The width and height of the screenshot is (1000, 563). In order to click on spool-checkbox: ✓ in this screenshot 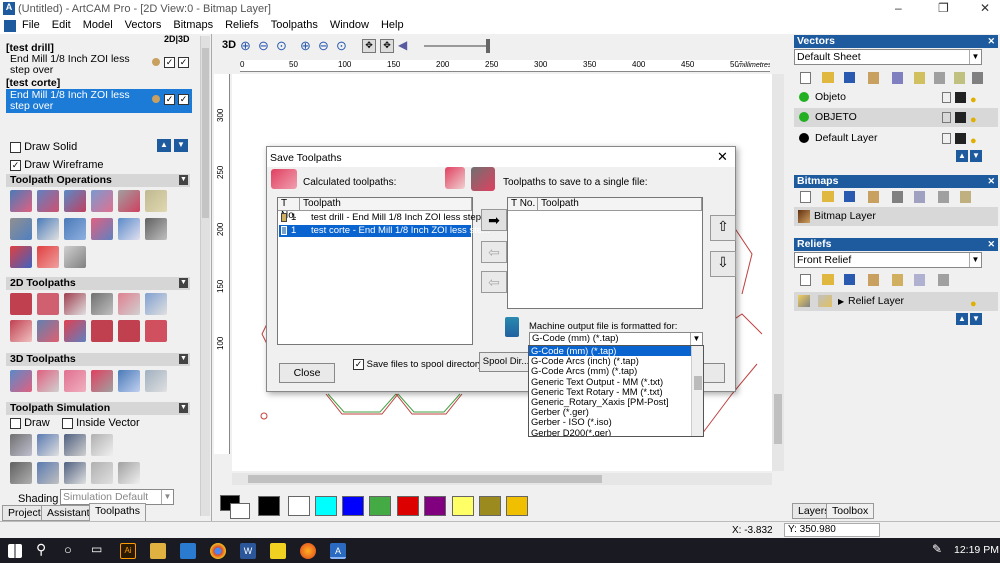, I will do `click(358, 364)`.